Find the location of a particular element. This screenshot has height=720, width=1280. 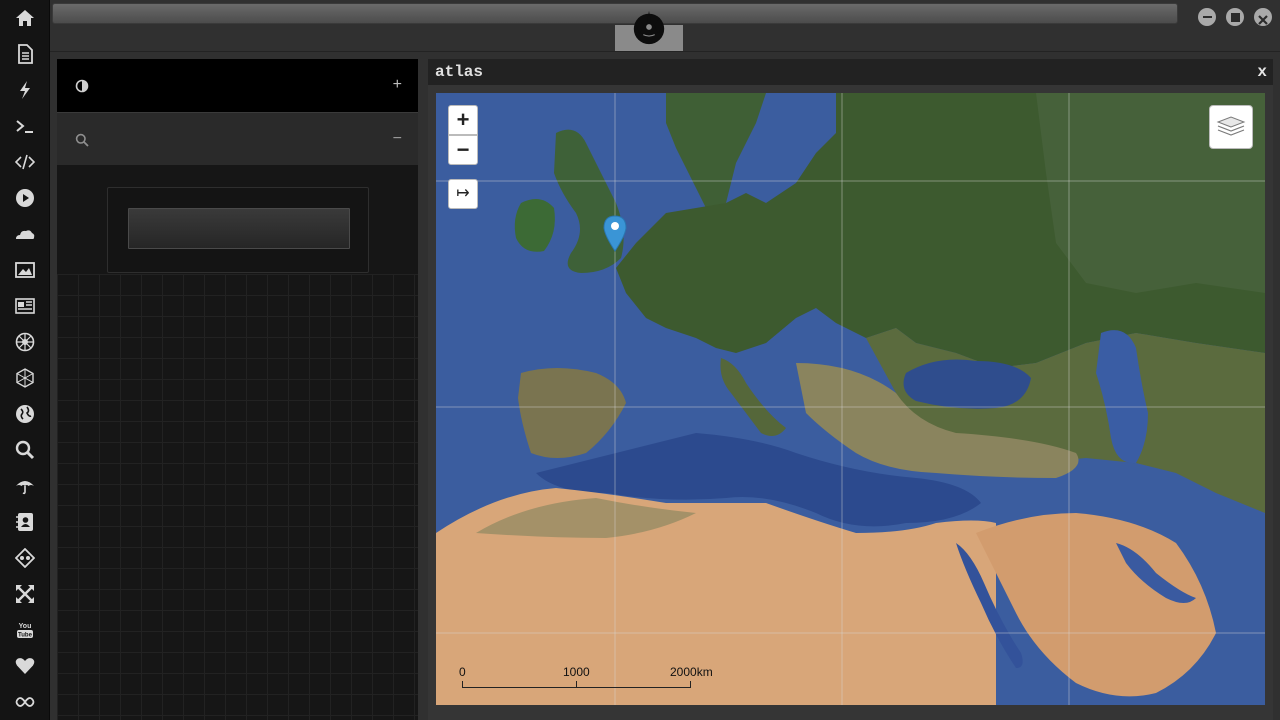

maximize-button is located at coordinates (1235, 17).